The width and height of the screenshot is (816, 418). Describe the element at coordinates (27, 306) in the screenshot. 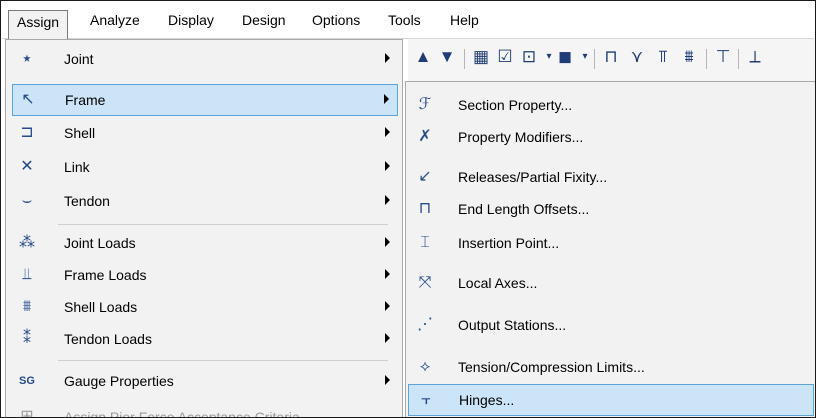

I see `shell-loads-icon: ⩩` at that location.